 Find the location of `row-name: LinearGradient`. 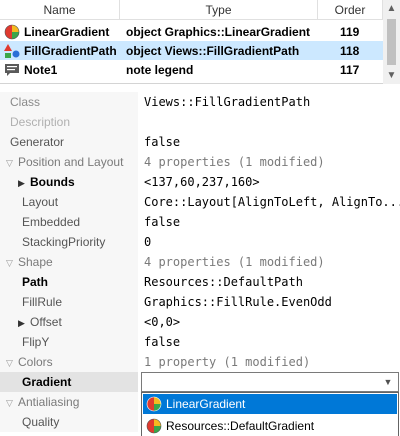

row-name: LinearGradient is located at coordinates (67, 31).